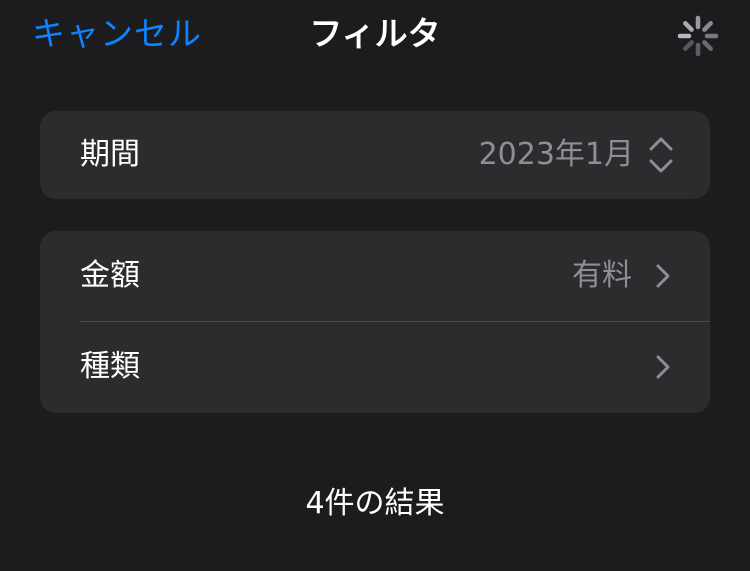  I want to click on amount-label: 金額, so click(110, 275).